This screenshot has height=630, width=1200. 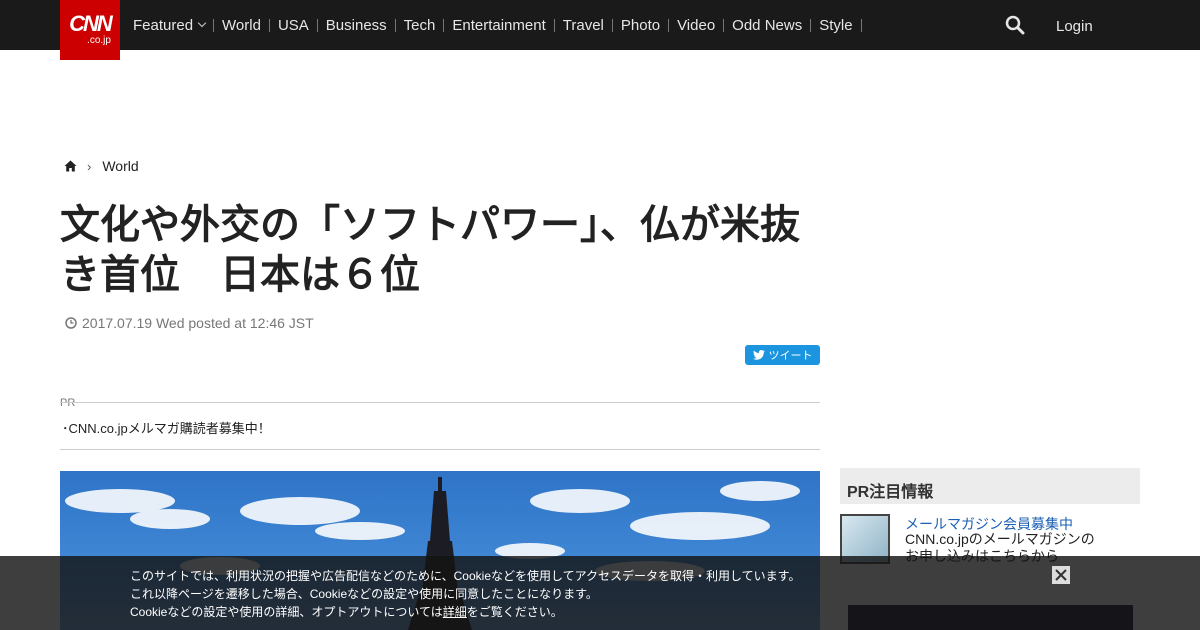 I want to click on close-icon, so click(x=1061, y=575).